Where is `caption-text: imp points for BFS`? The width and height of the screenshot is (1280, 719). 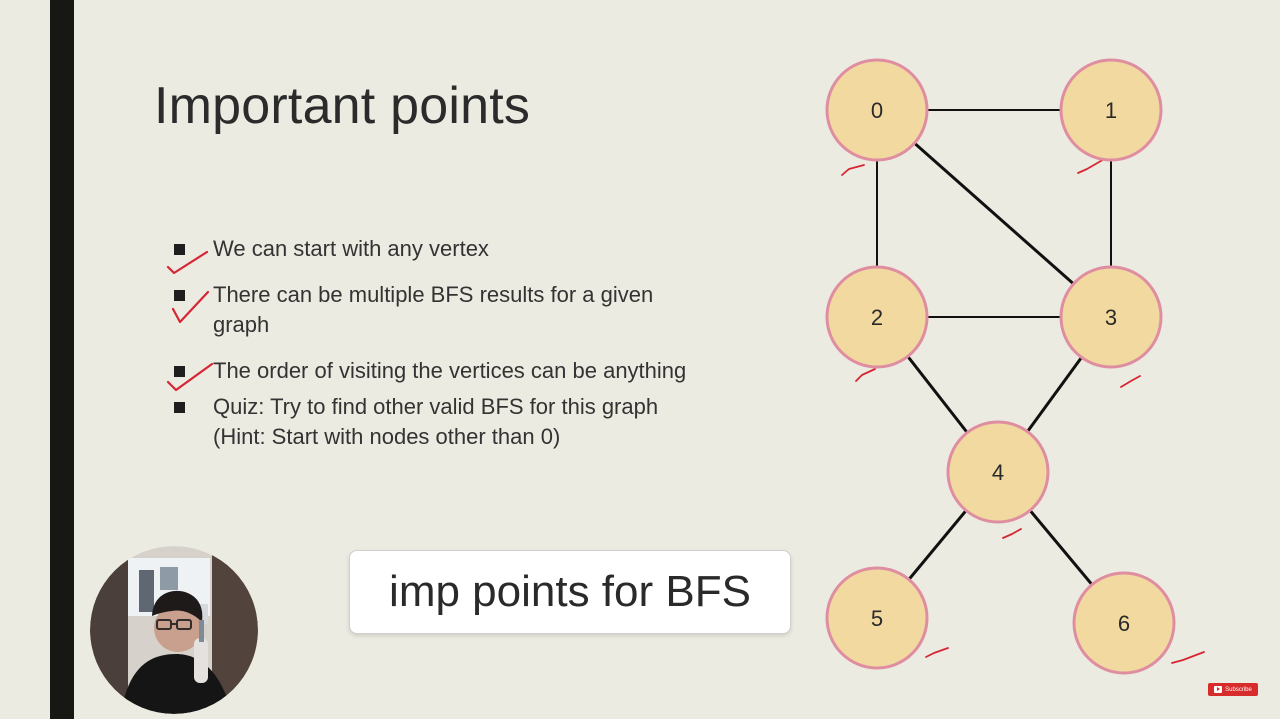 caption-text: imp points for BFS is located at coordinates (570, 591).